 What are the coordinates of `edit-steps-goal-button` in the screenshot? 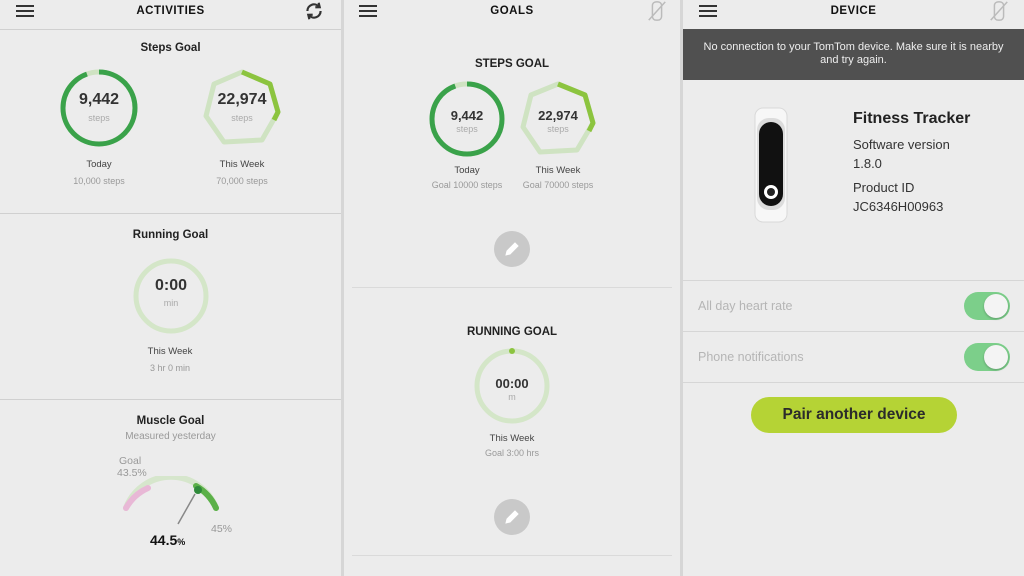 It's located at (512, 249).